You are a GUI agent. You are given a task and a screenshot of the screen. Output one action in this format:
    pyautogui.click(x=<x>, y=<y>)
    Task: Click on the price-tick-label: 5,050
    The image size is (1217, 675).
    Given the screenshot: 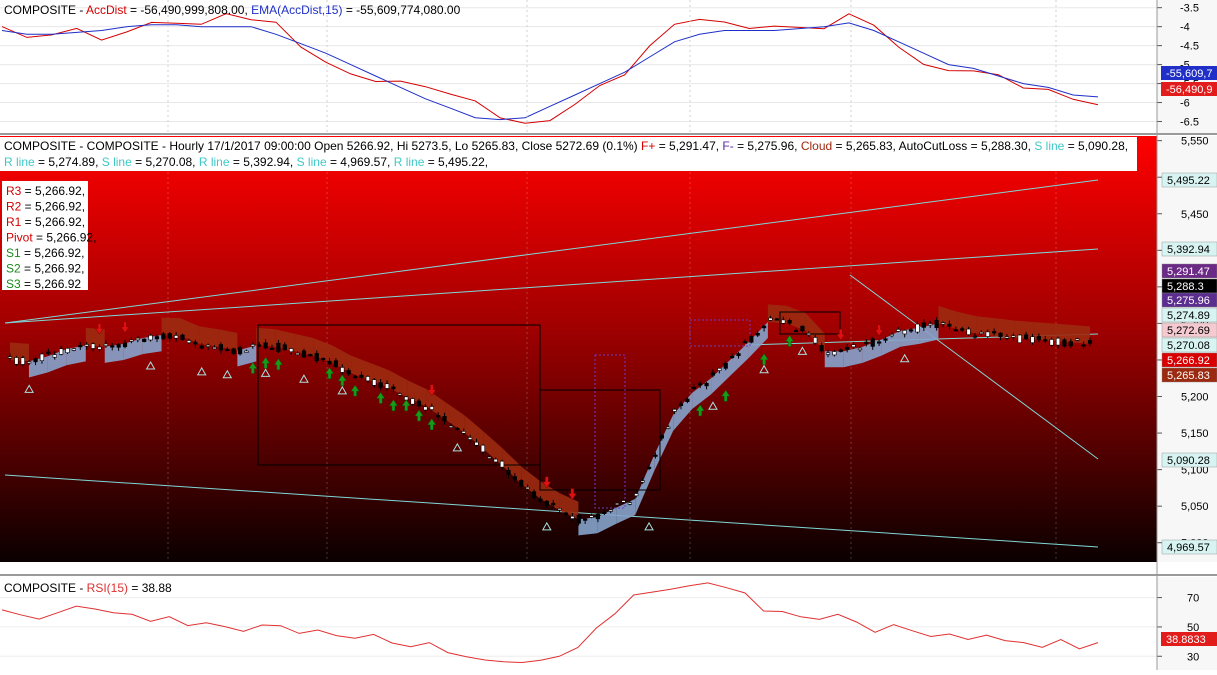 What is the action you would take?
    pyautogui.click(x=1195, y=507)
    